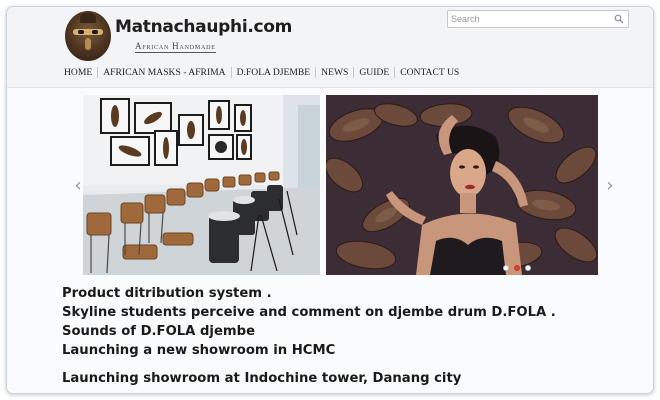 This screenshot has height=400, width=660. I want to click on site-logo: Matnachauphi.com African Handmade, so click(178, 37).